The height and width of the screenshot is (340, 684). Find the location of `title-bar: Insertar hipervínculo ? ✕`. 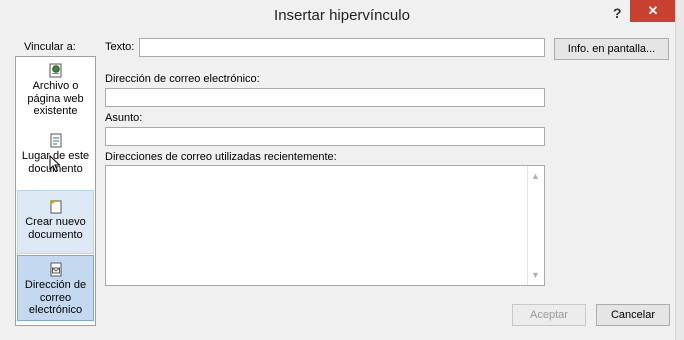

title-bar: Insertar hipervínculo ? ✕ is located at coordinates (342, 15).